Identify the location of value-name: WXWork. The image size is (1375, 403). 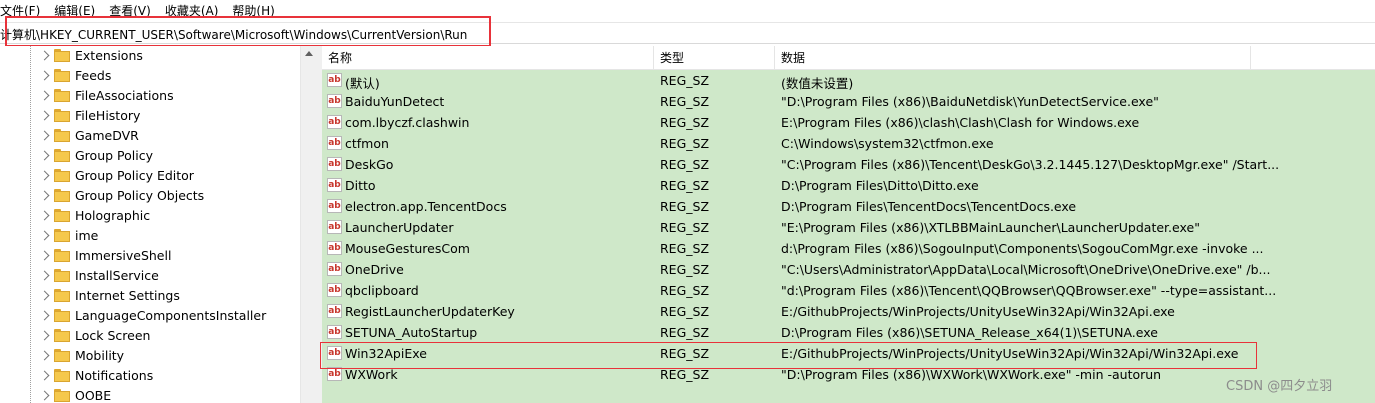
(371, 374).